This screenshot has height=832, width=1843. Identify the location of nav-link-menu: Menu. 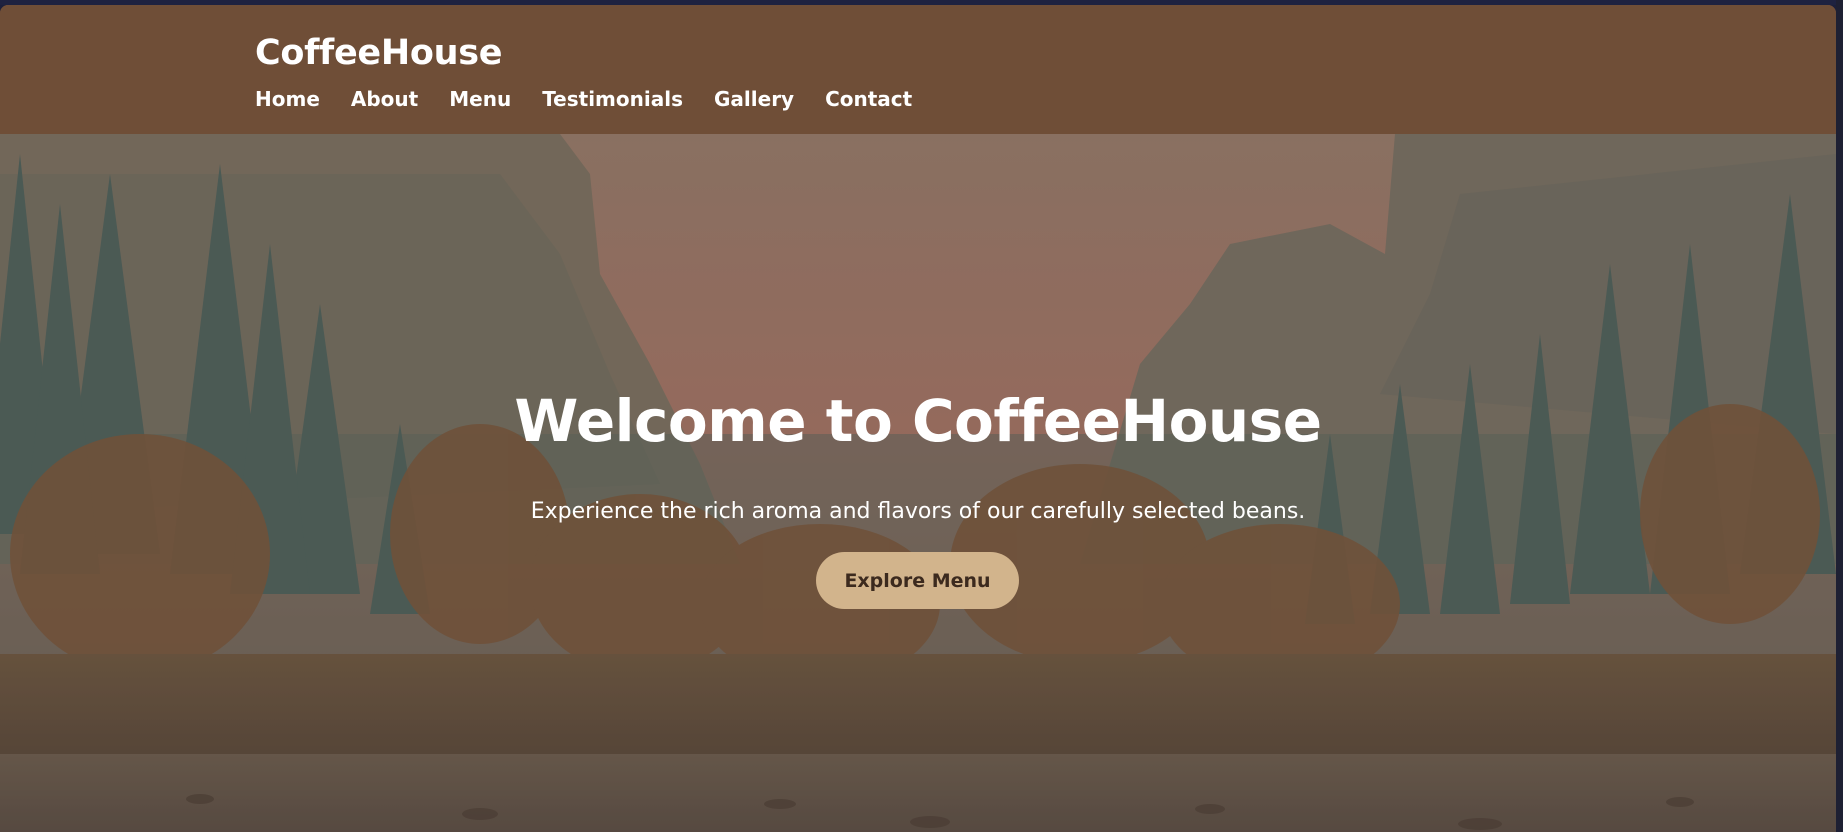
(480, 99).